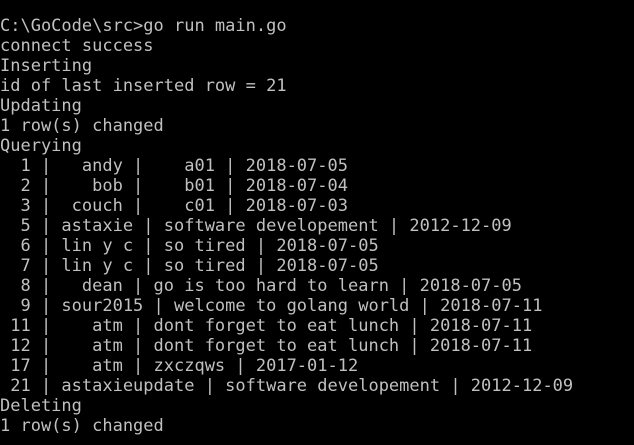 Image resolution: width=634 pixels, height=445 pixels. Describe the element at coordinates (189, 266) in the screenshot. I see `query-row: 7 | lin y c | so tired | 2018-07-05` at that location.